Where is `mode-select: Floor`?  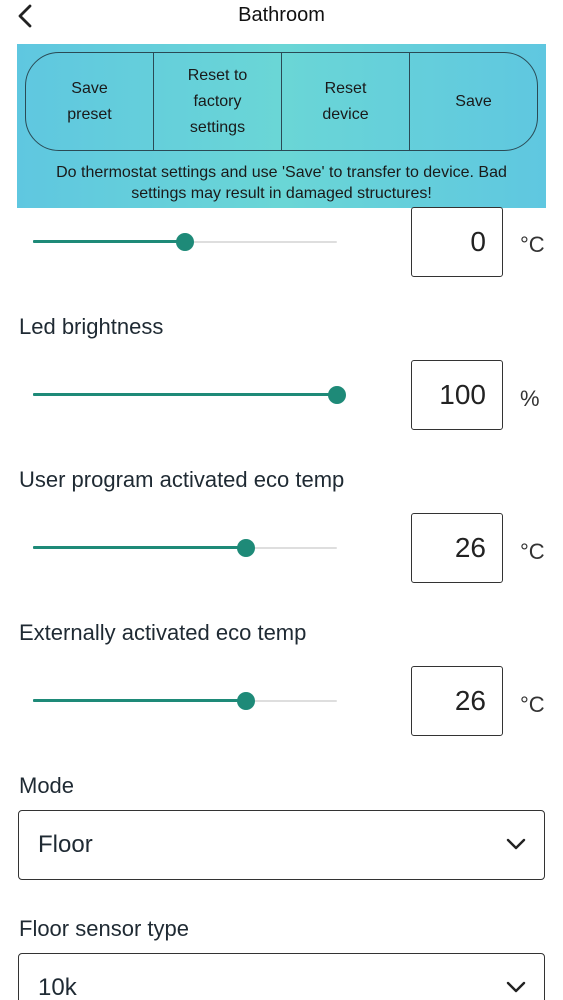
mode-select: Floor is located at coordinates (281, 845).